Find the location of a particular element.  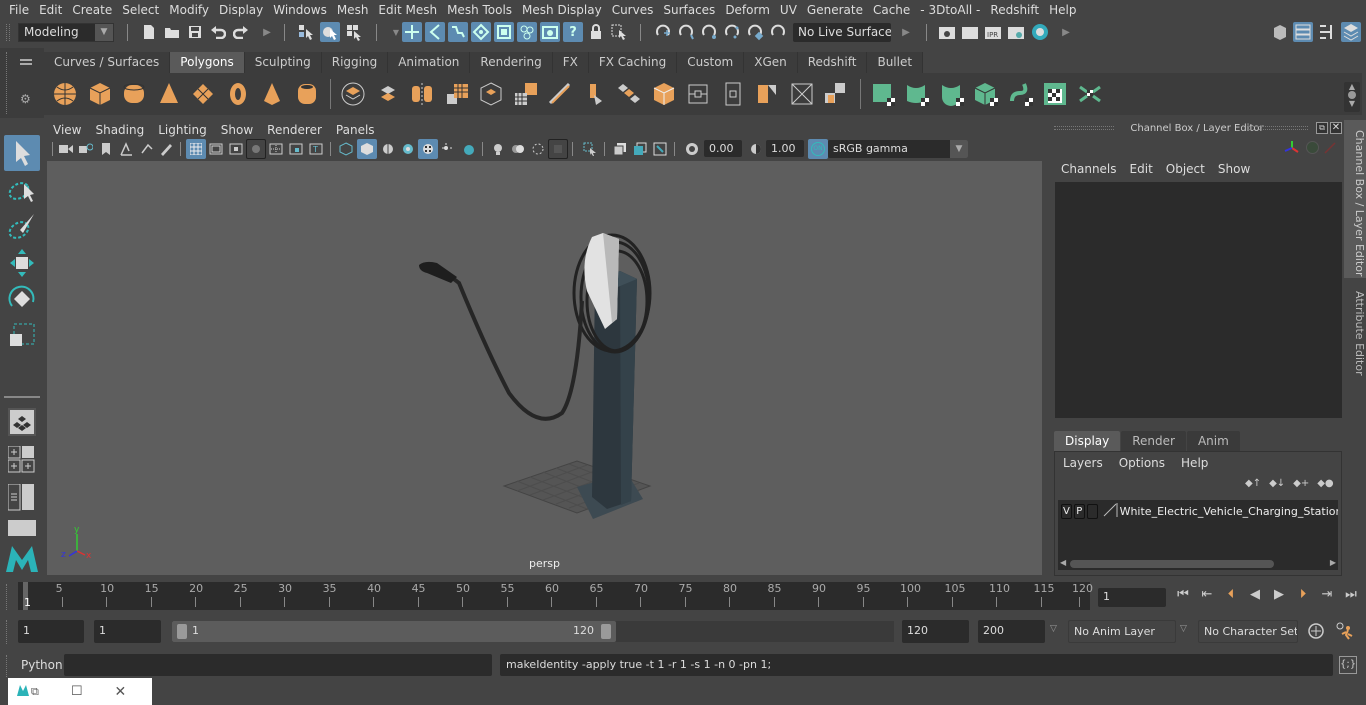

shelf-tab-curves-surfaces: Curves / Surfaces is located at coordinates (107, 62).